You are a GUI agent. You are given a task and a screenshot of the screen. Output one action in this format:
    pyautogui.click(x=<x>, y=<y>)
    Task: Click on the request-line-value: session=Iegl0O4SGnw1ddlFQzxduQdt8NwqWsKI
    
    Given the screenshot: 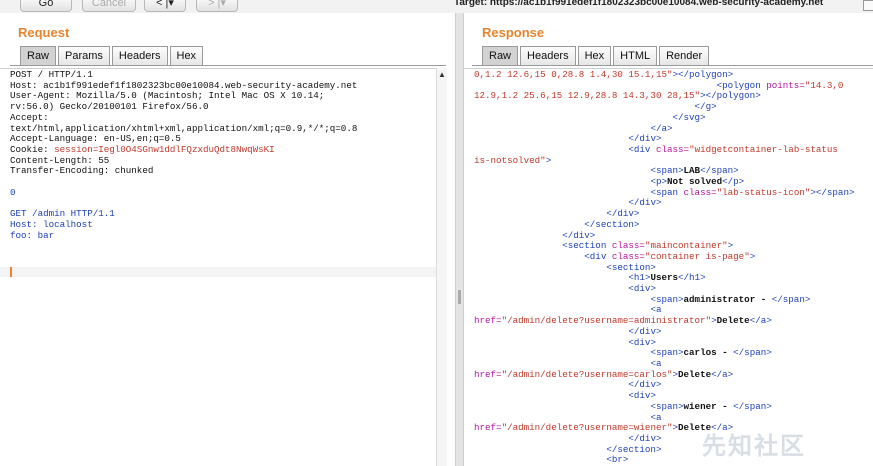 What is the action you would take?
    pyautogui.click(x=164, y=149)
    